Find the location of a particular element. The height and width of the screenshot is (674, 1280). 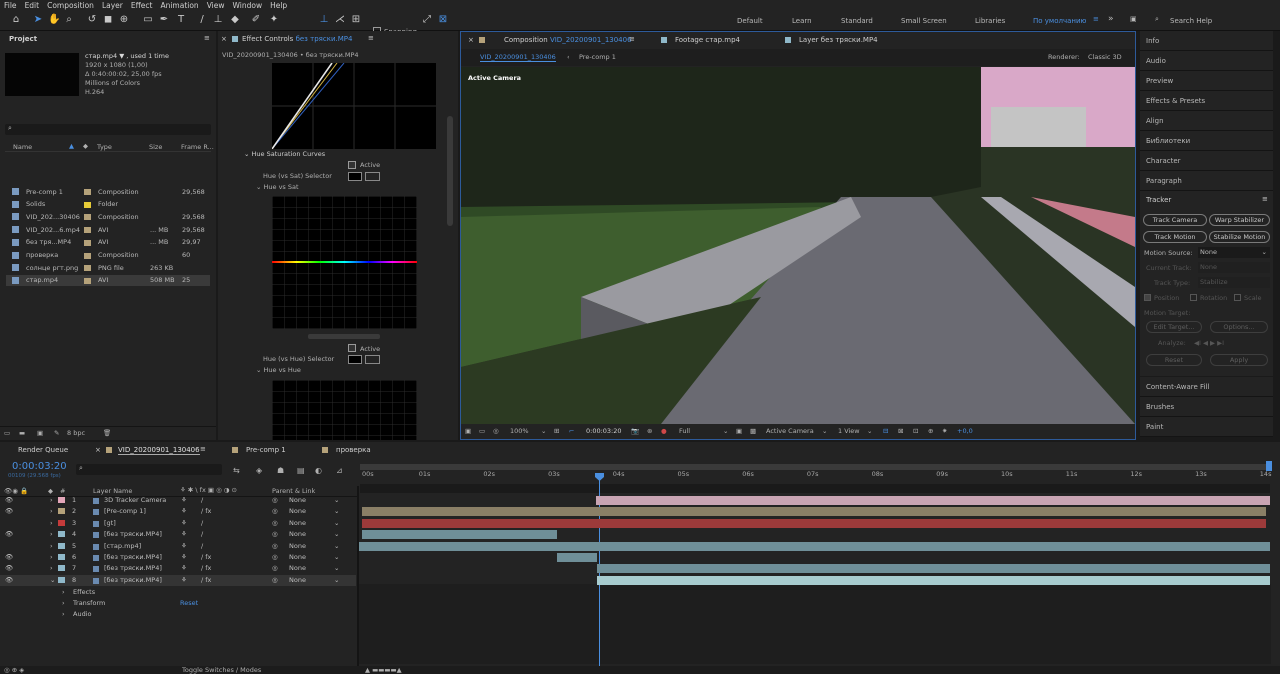

tracker-menu-icon: ≡ is located at coordinates (1265, 199).